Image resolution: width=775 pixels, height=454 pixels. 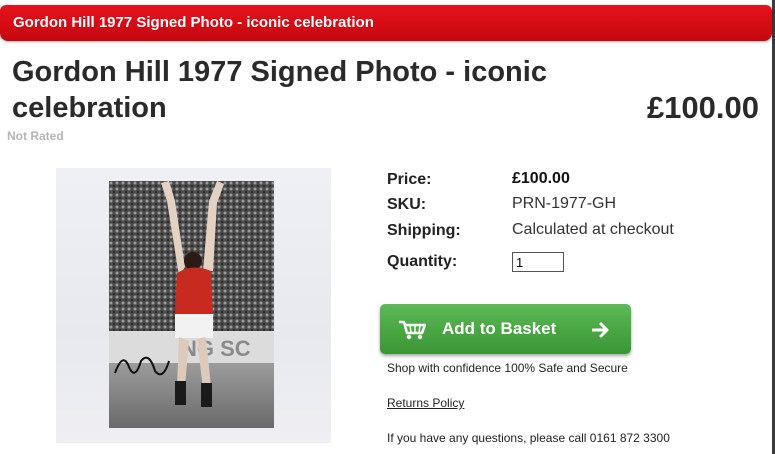 What do you see at coordinates (35, 136) in the screenshot?
I see `rating-status: Not Rated` at bounding box center [35, 136].